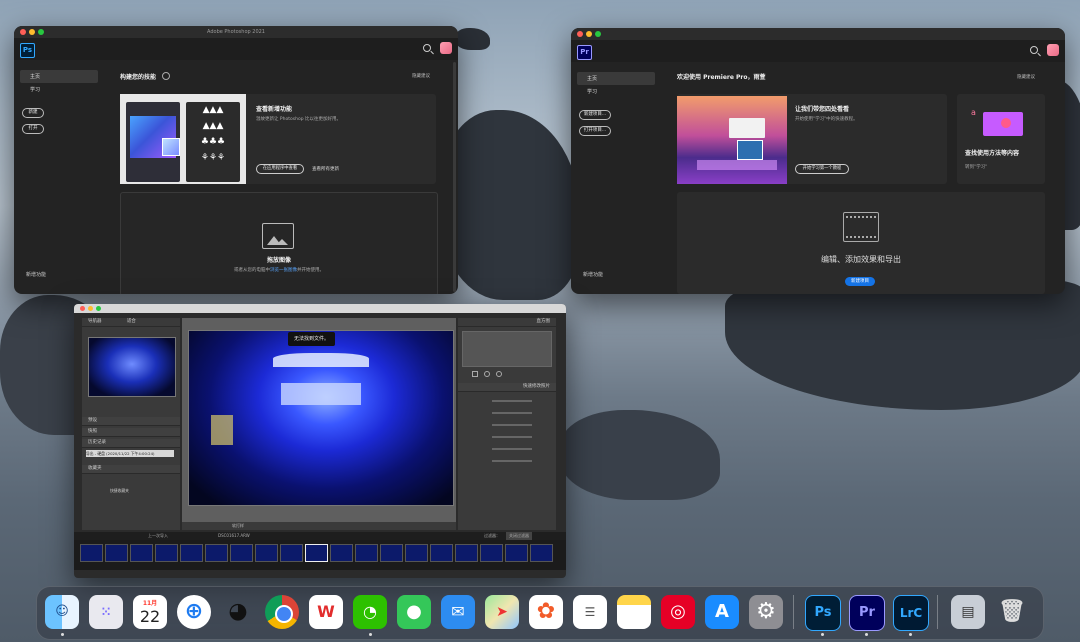  I want to click on filmstrip-thumb-selected, so click(316, 553).